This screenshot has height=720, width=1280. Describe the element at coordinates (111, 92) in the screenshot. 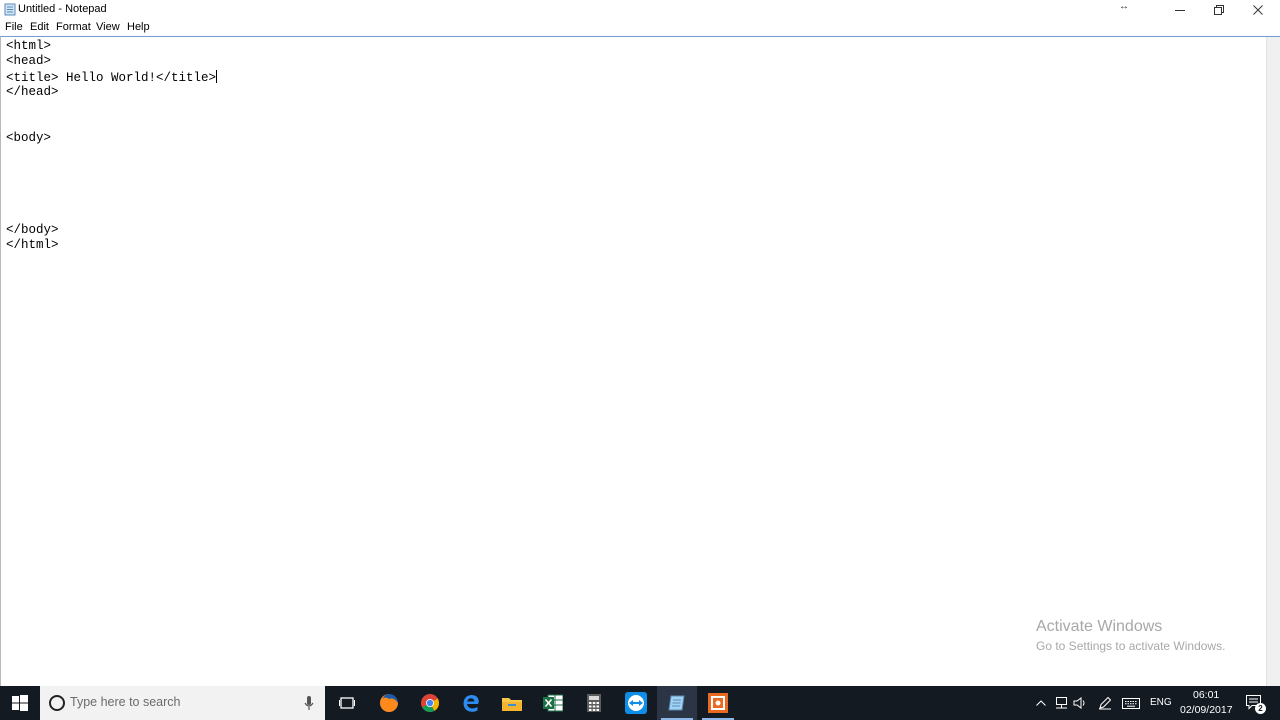

I see `editor-line: </head>` at that location.